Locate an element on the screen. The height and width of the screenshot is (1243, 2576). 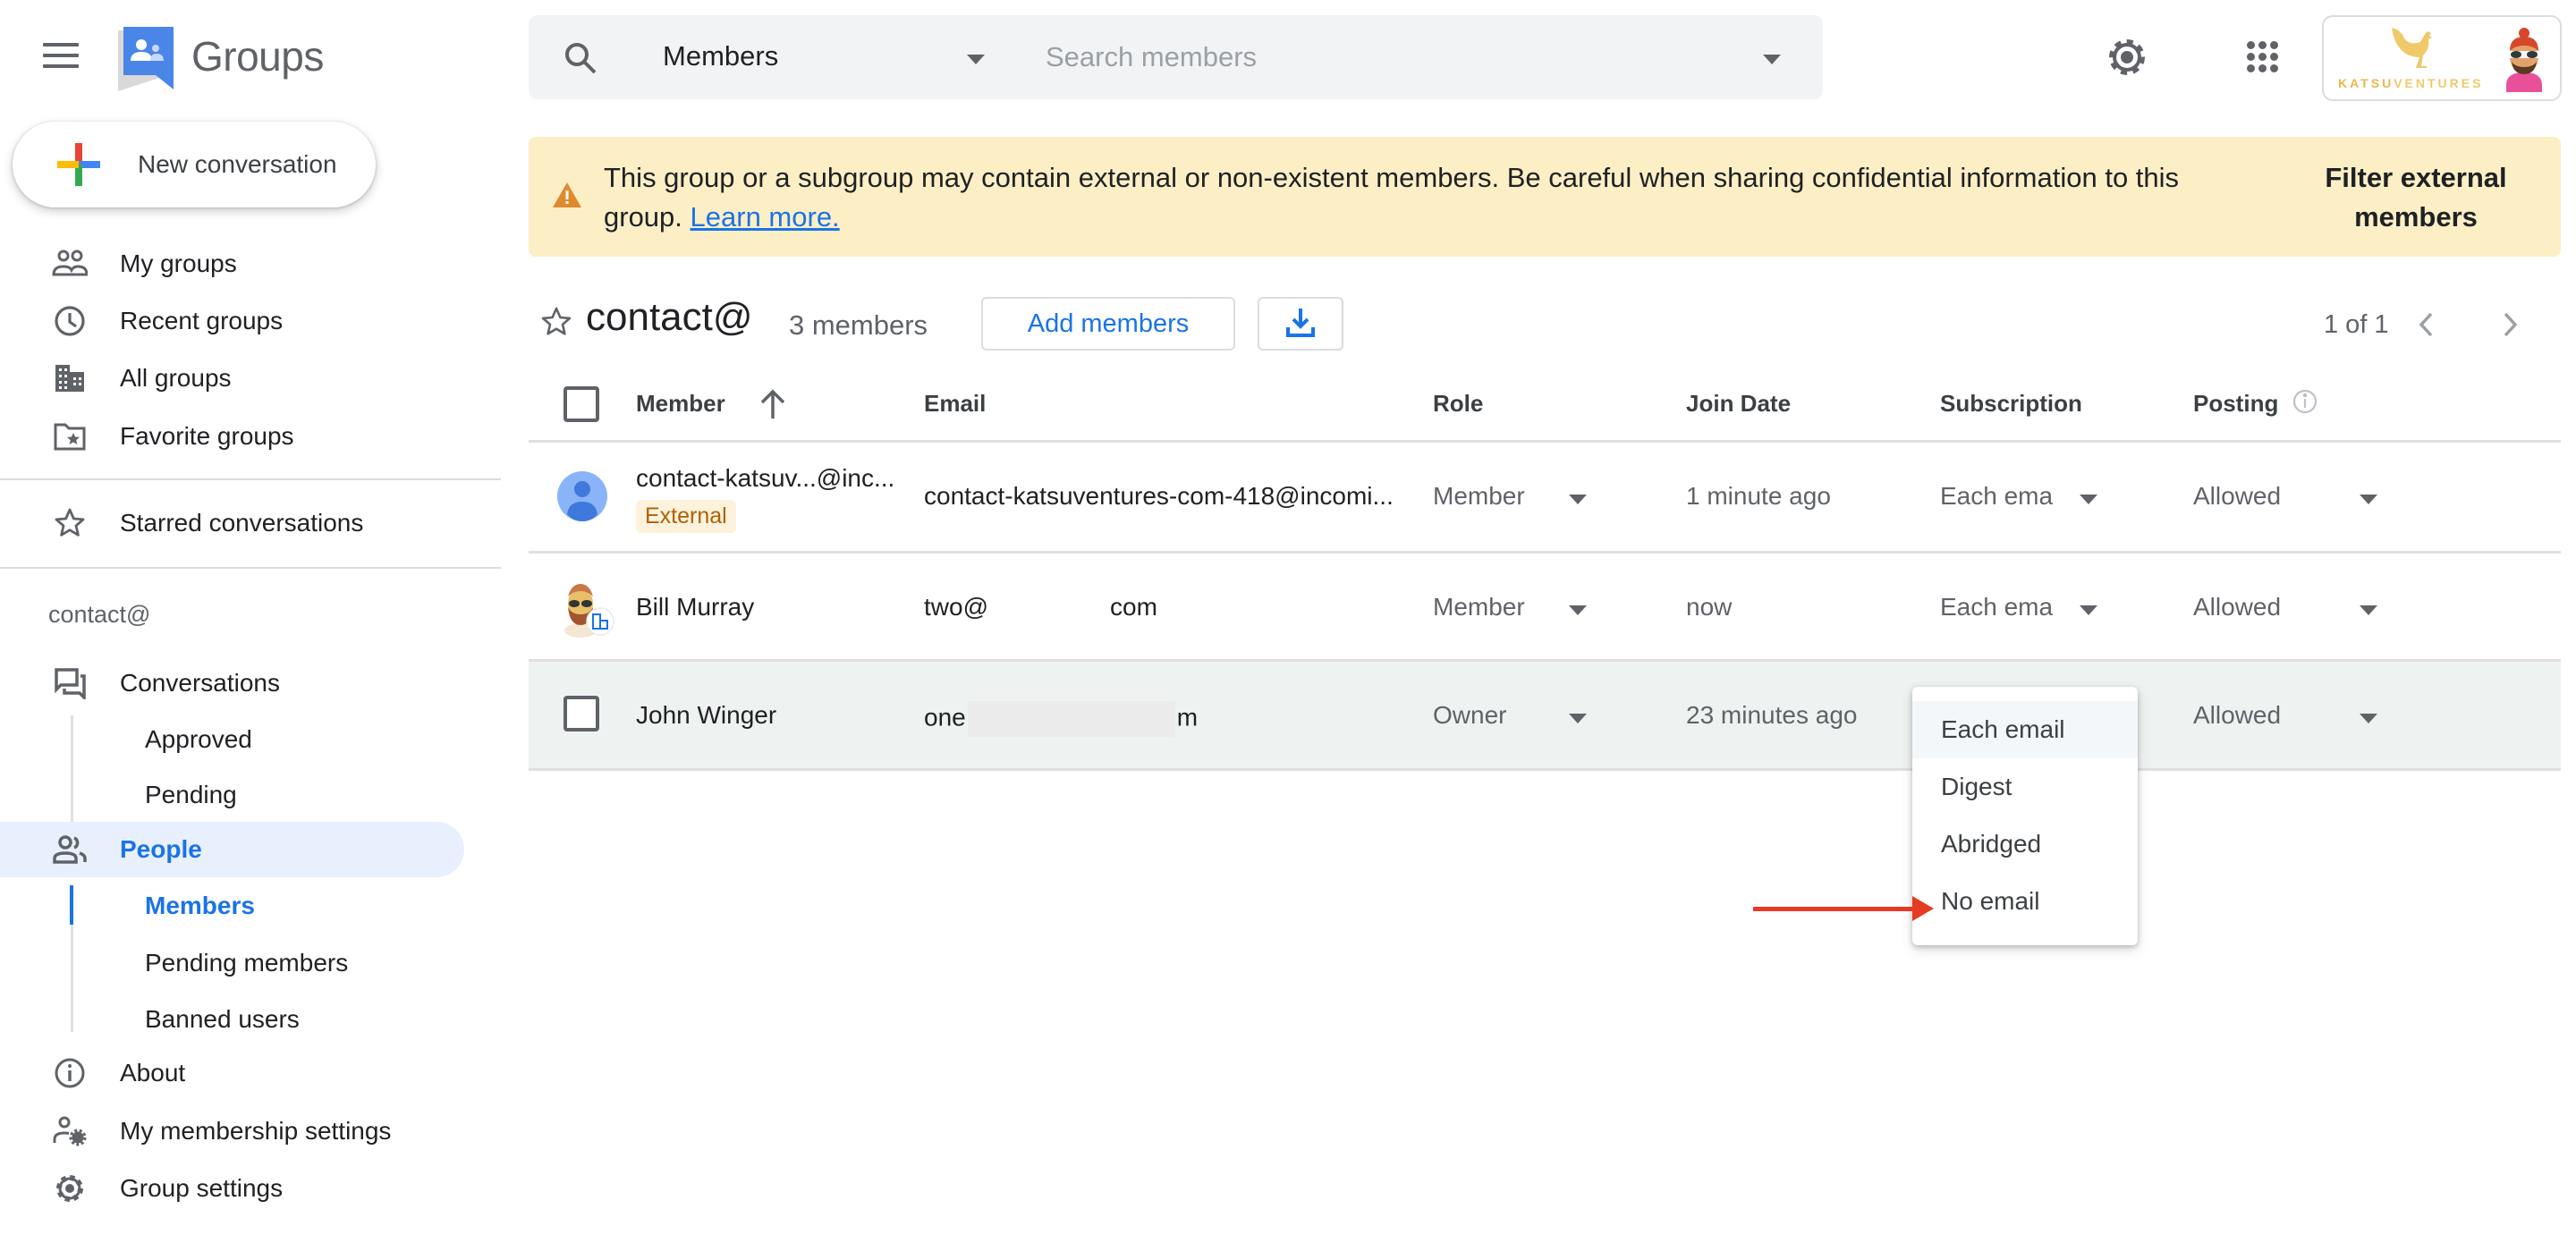
sidebar-item-my-groups: My groups is located at coordinates (241, 264).